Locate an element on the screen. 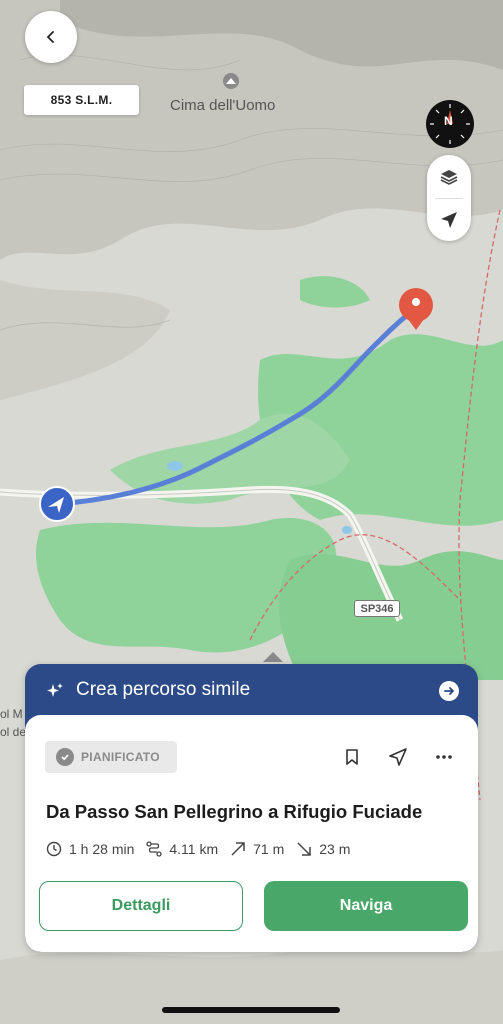 Image resolution: width=503 pixels, height=1024 pixels. more-button is located at coordinates (444, 757).